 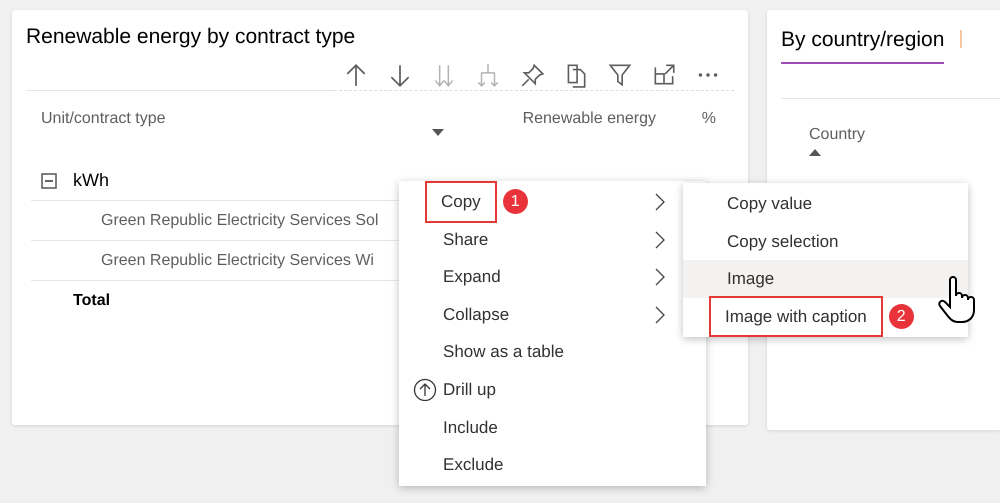 I want to click on up-arrow-icon, so click(x=356, y=75).